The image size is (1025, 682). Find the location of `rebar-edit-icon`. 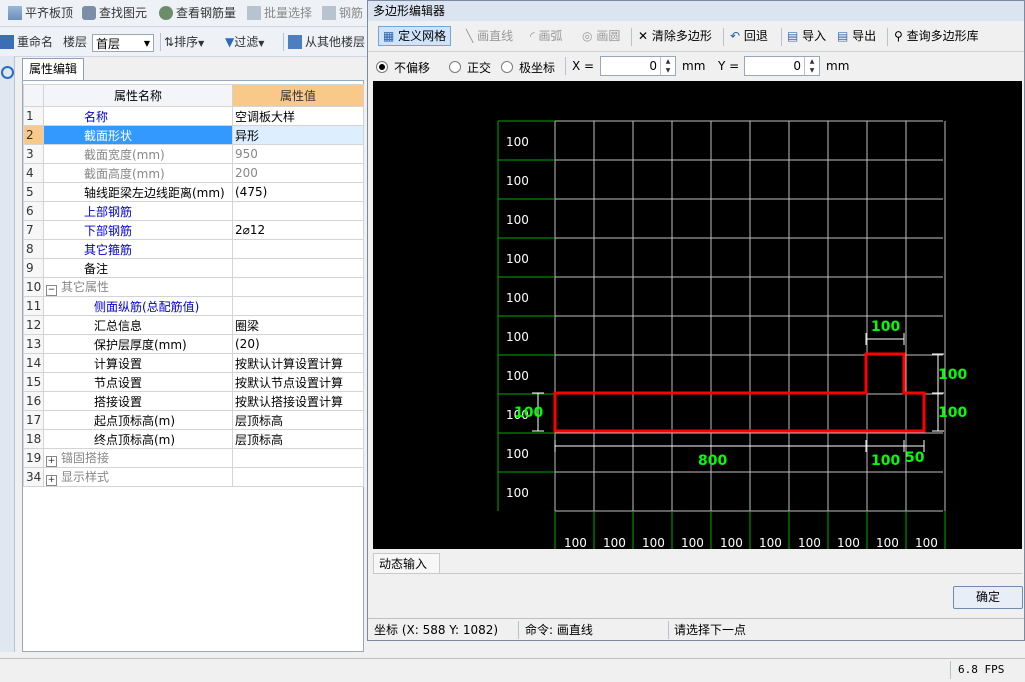

rebar-edit-icon is located at coordinates (329, 13).